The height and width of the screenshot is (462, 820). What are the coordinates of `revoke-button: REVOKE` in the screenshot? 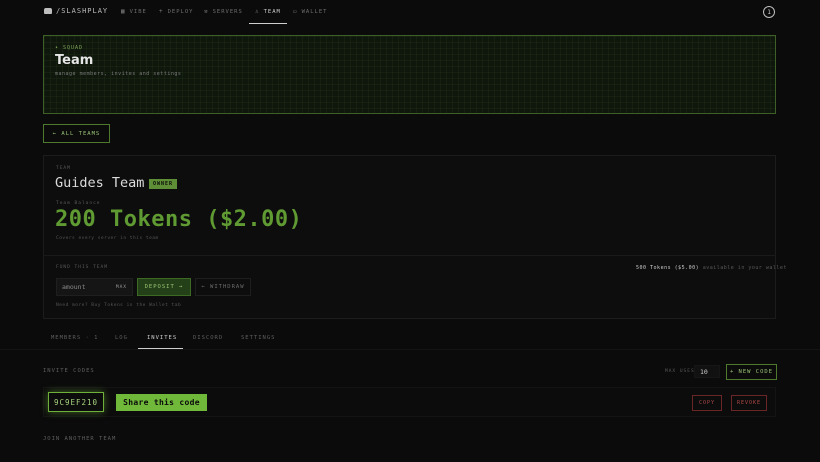 It's located at (749, 403).